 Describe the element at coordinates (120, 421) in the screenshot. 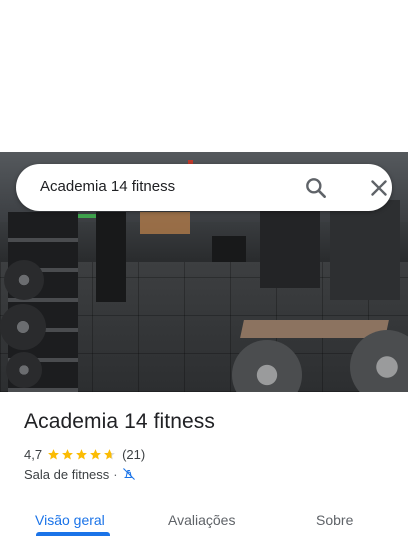

I see `place-title: Academia 14 fitness` at that location.